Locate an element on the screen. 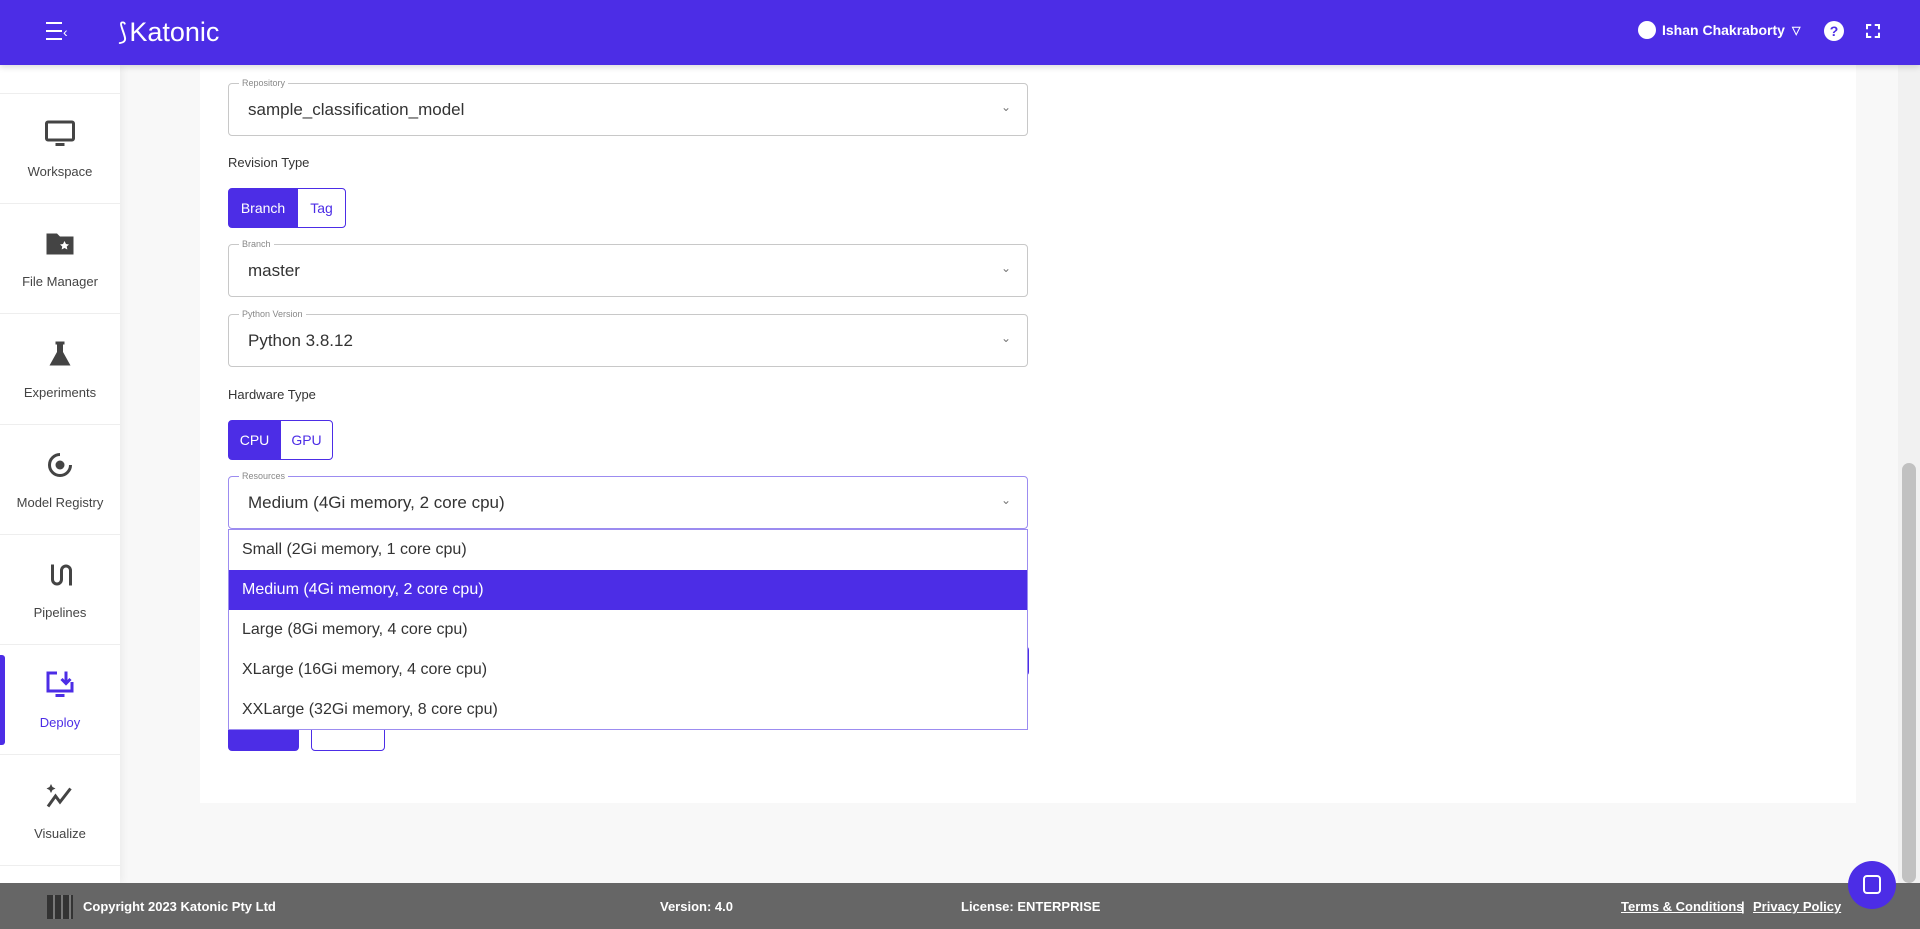 The width and height of the screenshot is (1920, 929). deploy-icon is located at coordinates (60, 684).